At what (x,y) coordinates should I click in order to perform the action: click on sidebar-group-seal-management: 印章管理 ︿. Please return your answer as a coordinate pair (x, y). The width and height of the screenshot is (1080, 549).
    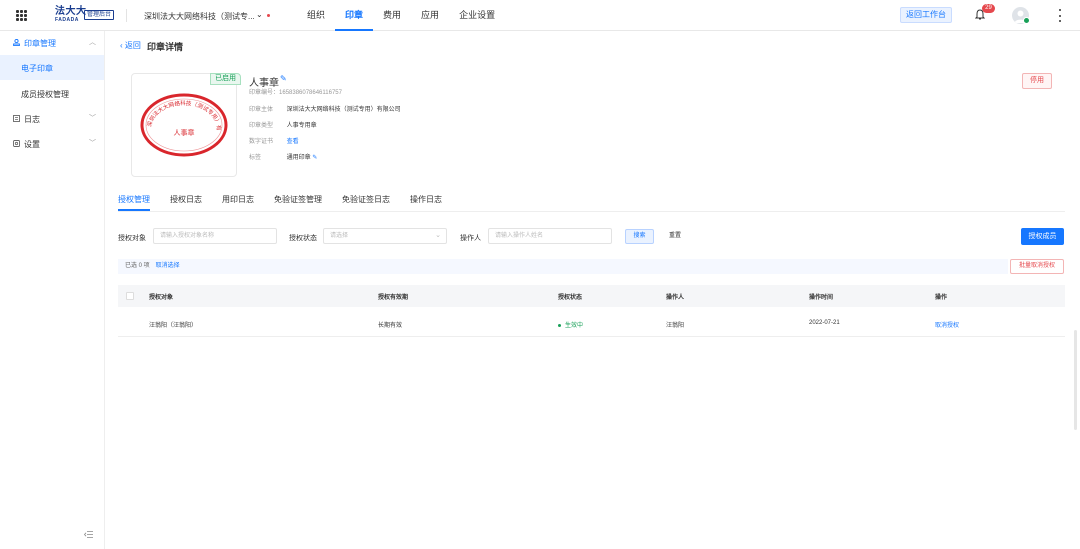
    Looking at the image, I should click on (52, 43).